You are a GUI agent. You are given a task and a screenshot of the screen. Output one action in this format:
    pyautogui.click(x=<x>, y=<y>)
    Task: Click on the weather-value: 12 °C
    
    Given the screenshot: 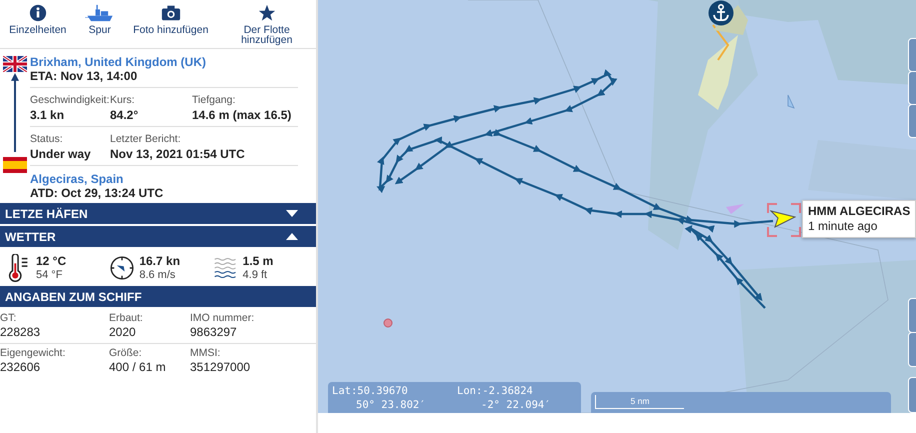 What is the action you would take?
    pyautogui.click(x=51, y=261)
    